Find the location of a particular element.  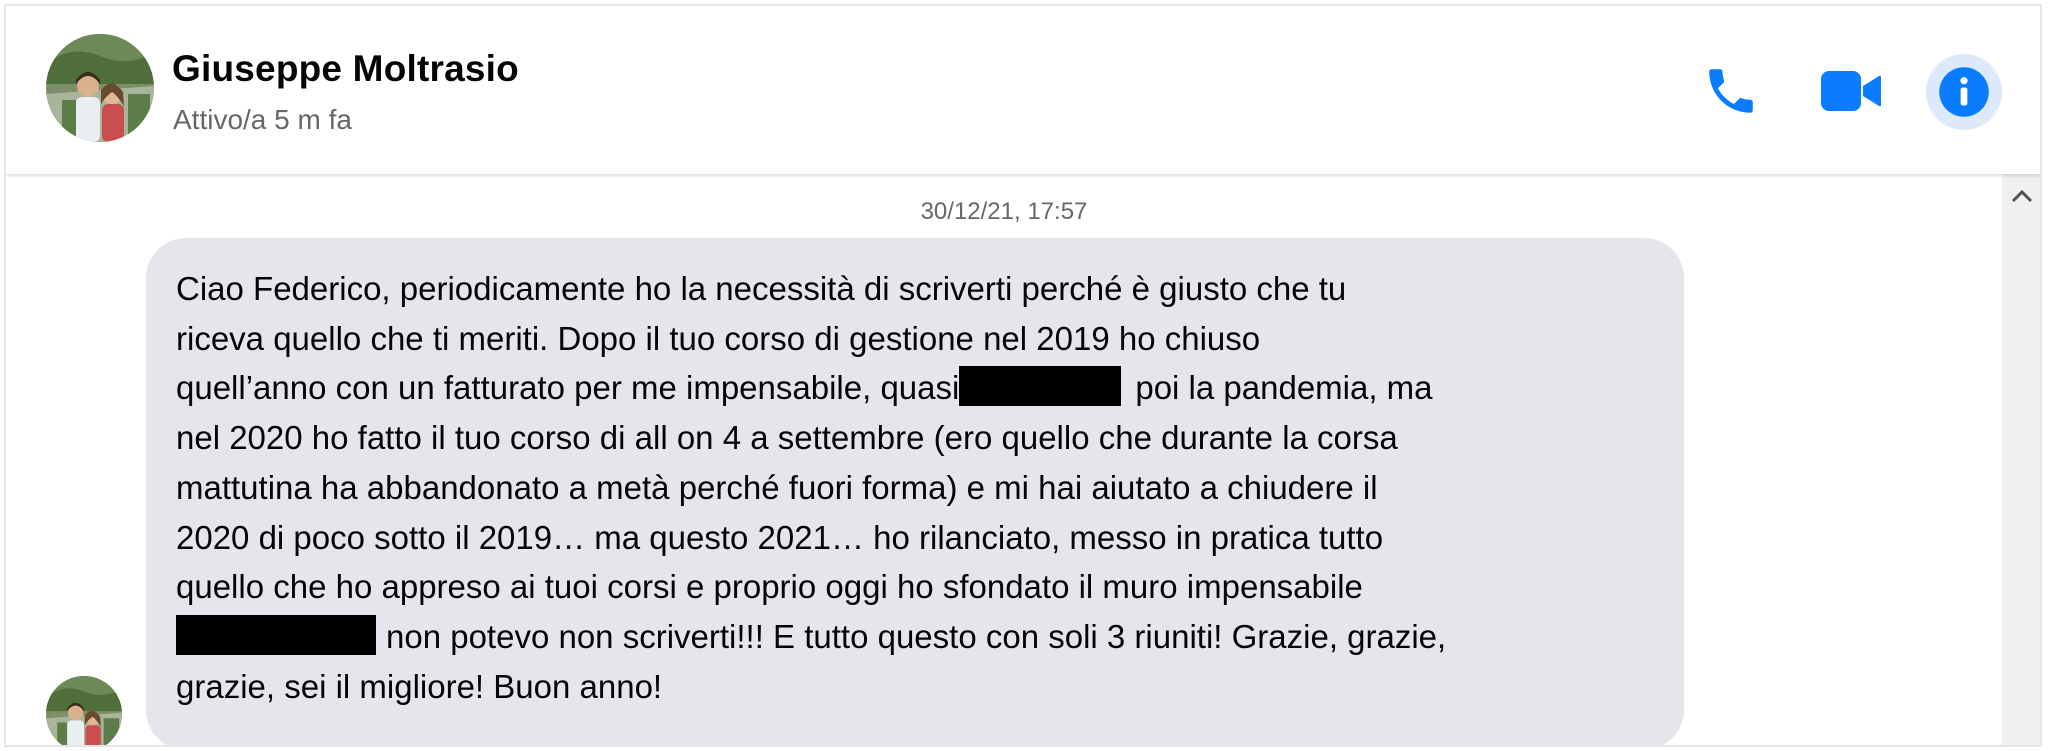

chevron-up-icon is located at coordinates (2022, 196).